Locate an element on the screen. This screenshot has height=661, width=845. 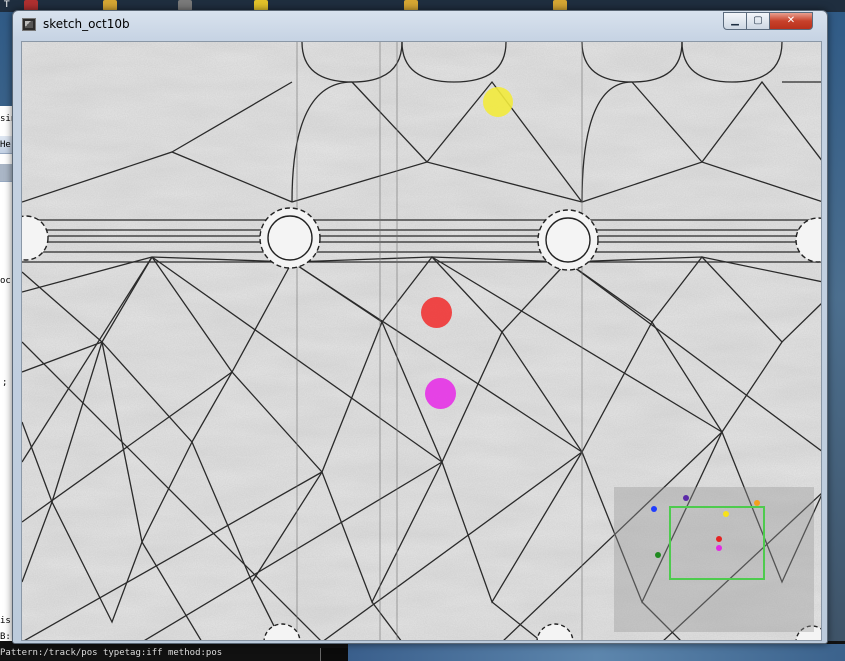
minimap-dot-orange is located at coordinates (757, 503).